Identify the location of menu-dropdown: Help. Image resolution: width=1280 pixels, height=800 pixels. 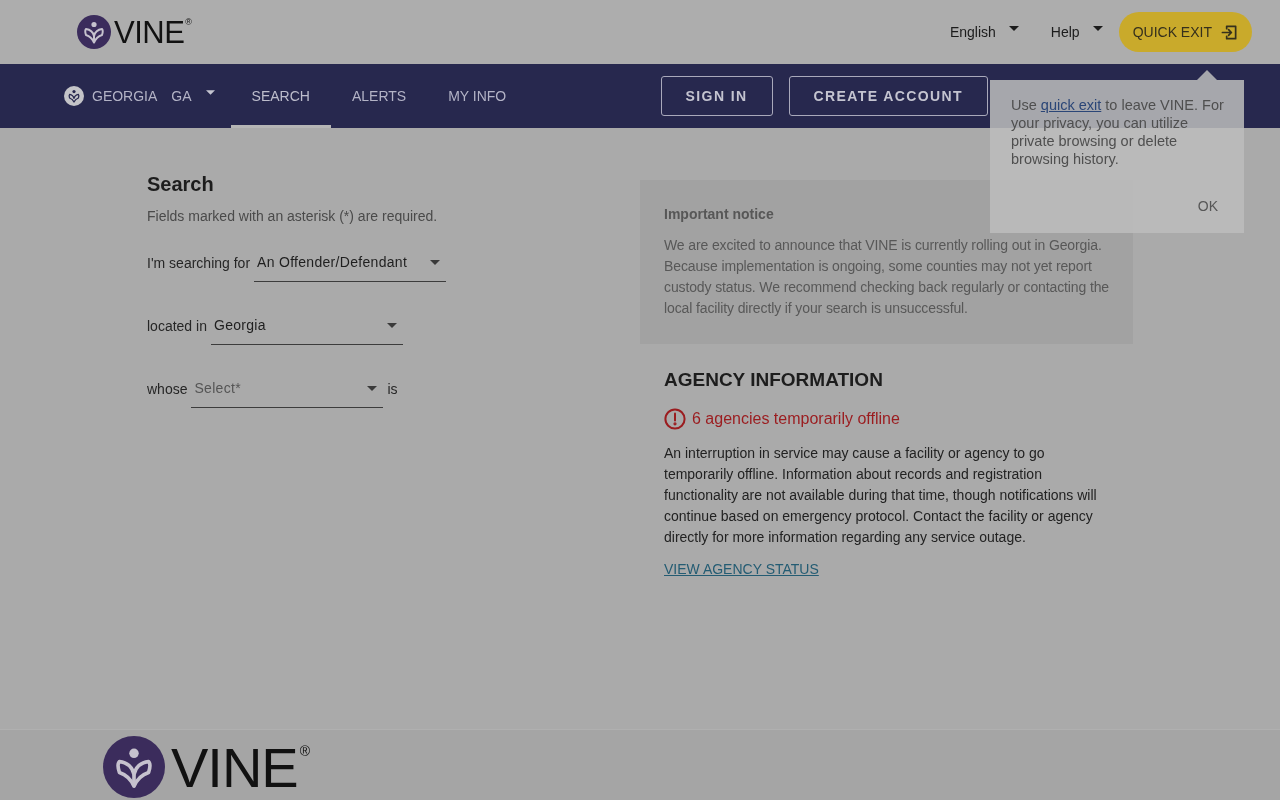
(1076, 32).